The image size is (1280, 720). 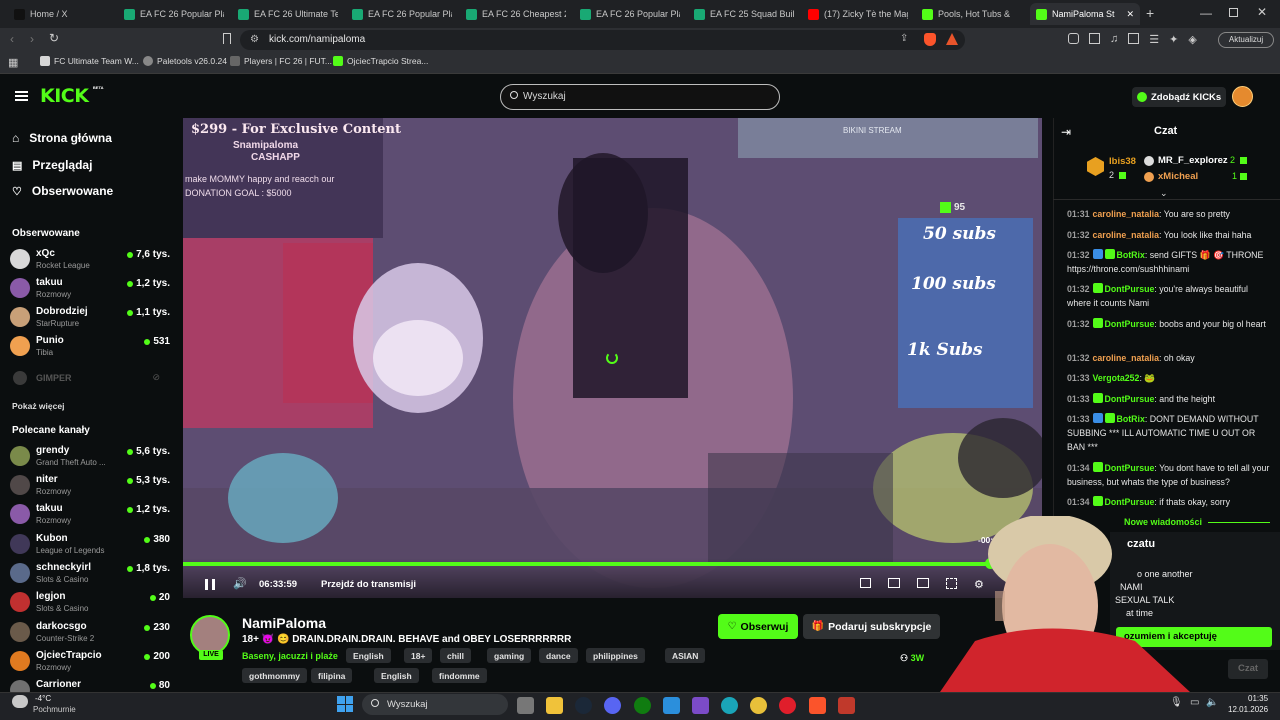 What do you see at coordinates (1169, 214) in the screenshot?
I see `chat-message: 01:31 caroline_natalia: You are so pretty` at bounding box center [1169, 214].